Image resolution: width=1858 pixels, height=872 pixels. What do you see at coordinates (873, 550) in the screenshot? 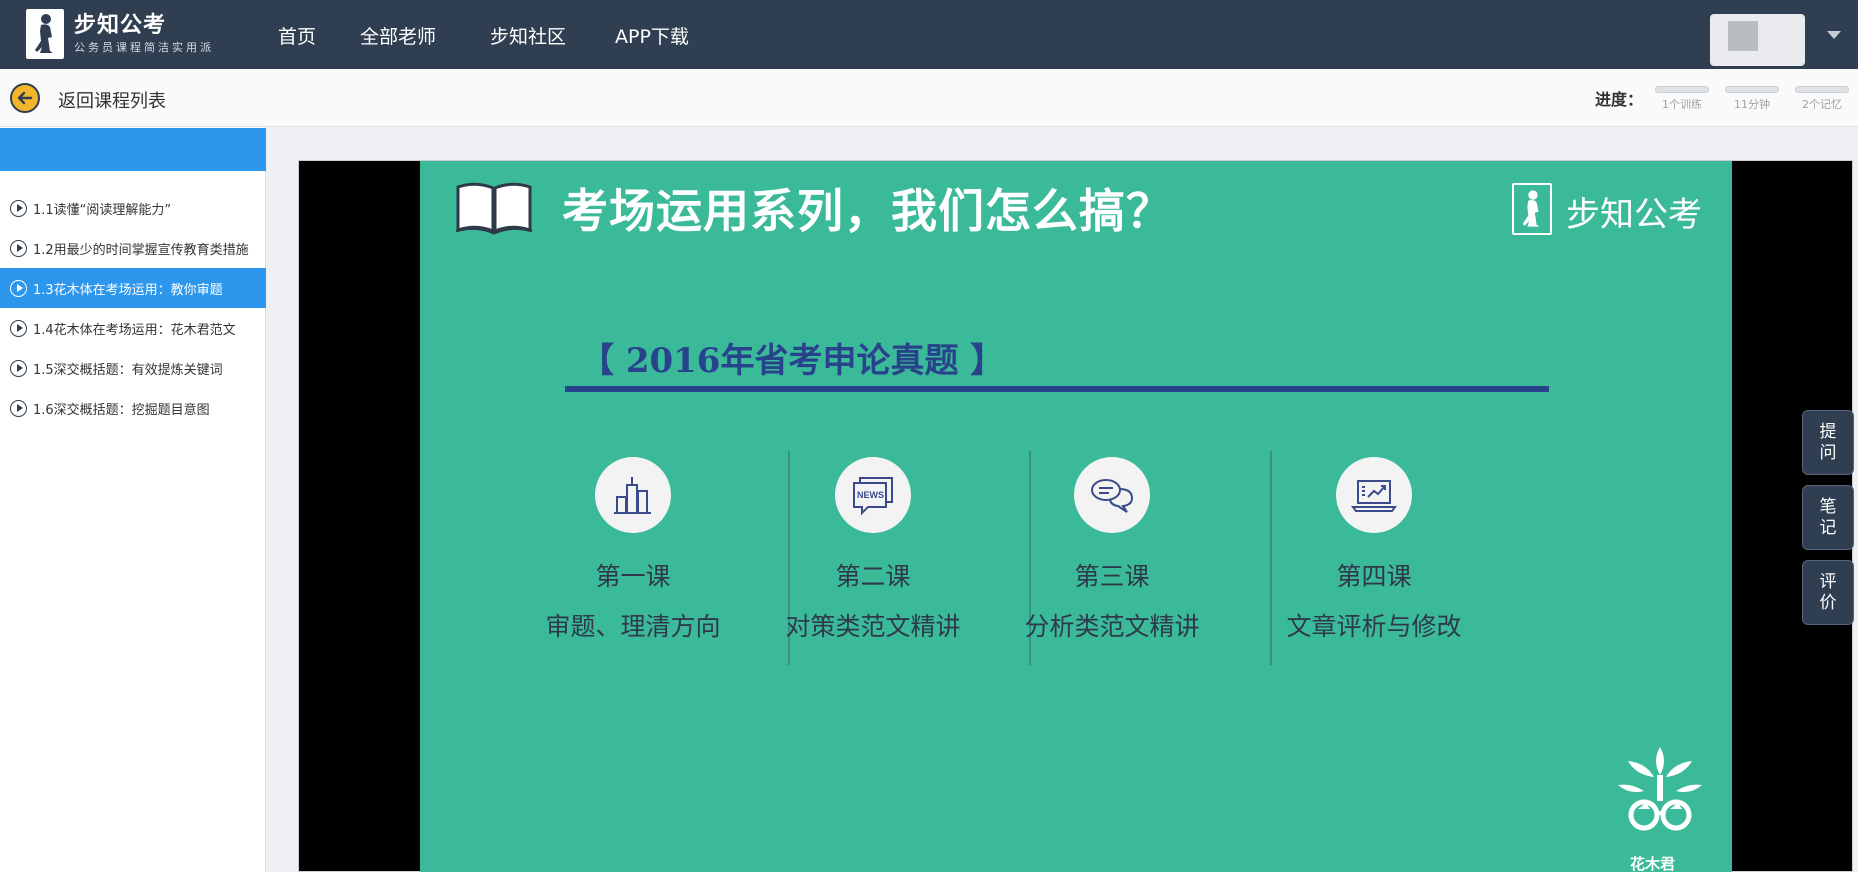
I see `lesson-column-2: NEWS 第二课 对策类范文精讲` at bounding box center [873, 550].